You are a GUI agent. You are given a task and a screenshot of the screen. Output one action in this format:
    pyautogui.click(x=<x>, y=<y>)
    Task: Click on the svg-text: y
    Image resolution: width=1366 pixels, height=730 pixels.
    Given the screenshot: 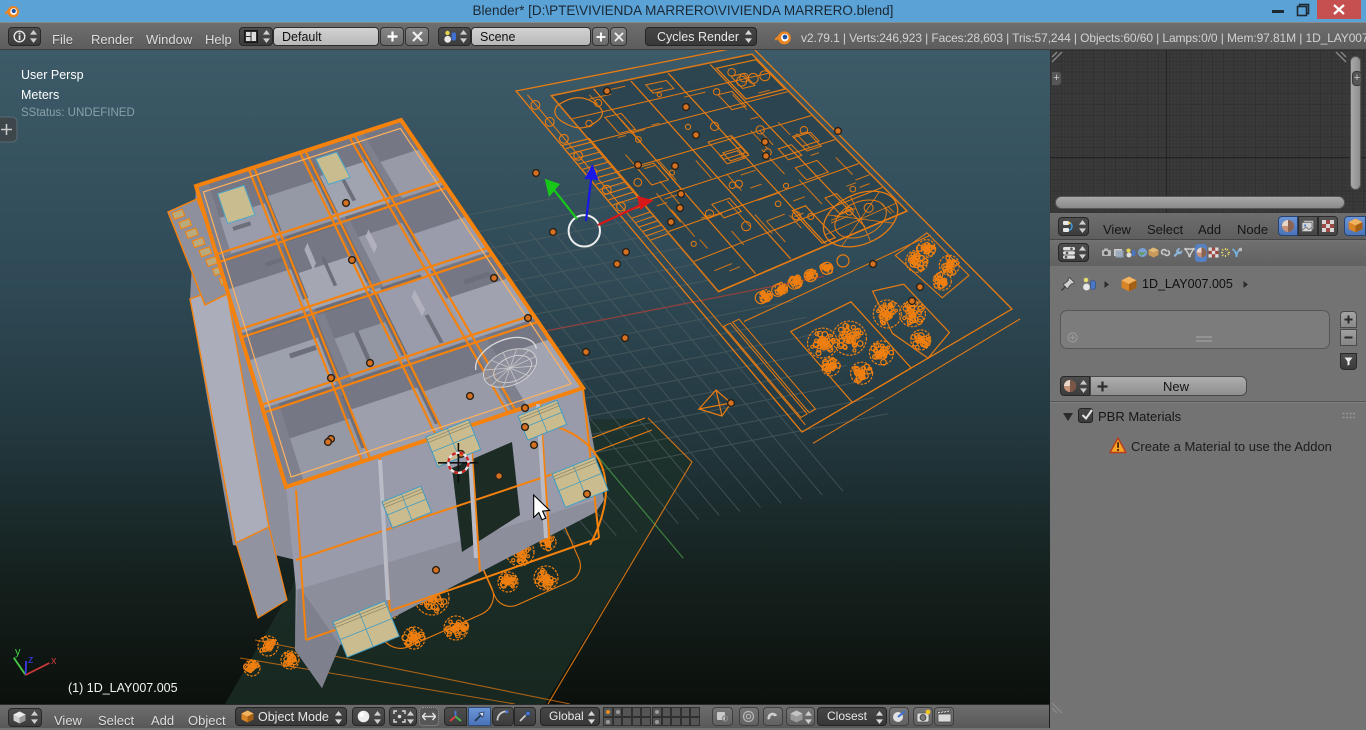 What is the action you would take?
    pyautogui.click(x=18, y=652)
    